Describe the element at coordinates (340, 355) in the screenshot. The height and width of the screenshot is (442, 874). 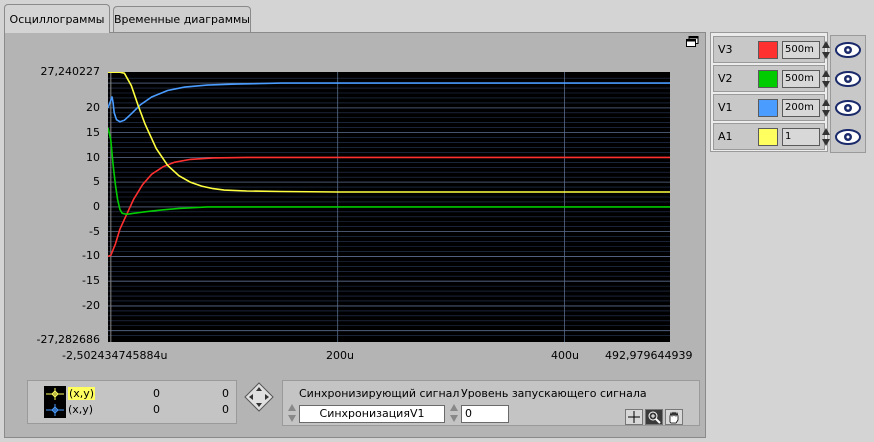
I see `x-tick-label: 200u` at that location.